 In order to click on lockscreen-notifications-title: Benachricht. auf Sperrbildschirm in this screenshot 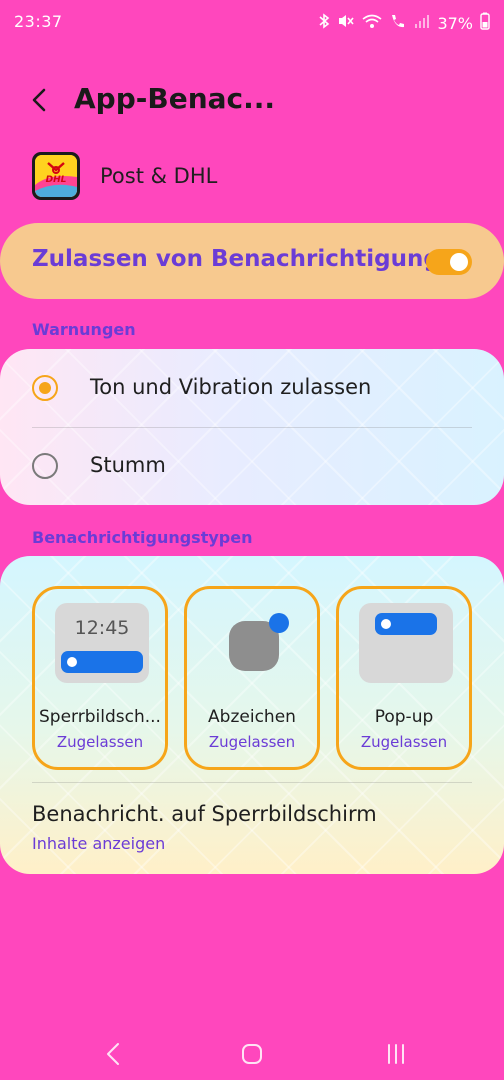, I will do `click(204, 814)`.